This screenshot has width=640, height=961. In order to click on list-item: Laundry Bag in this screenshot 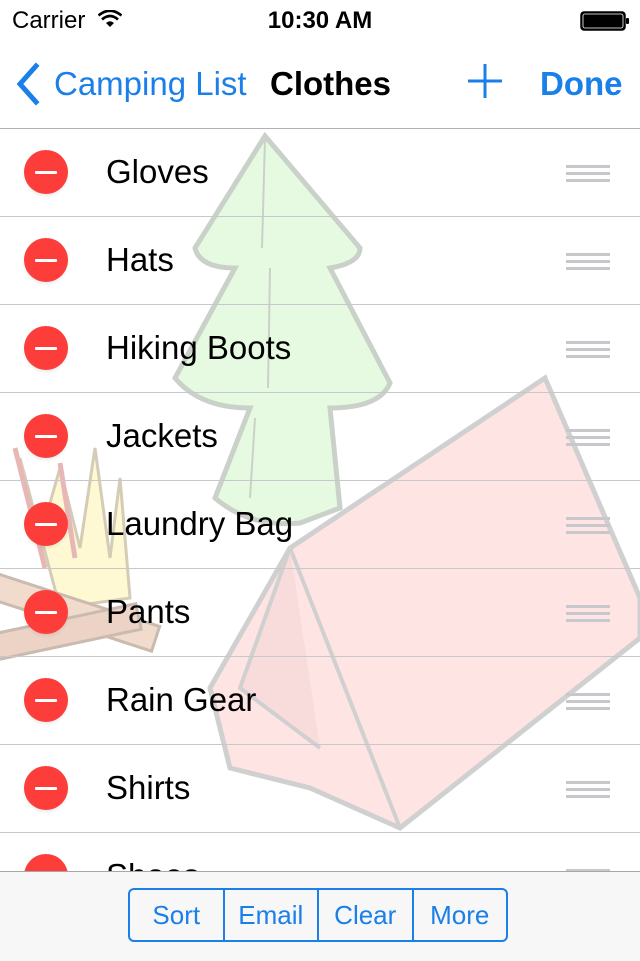, I will do `click(320, 525)`.